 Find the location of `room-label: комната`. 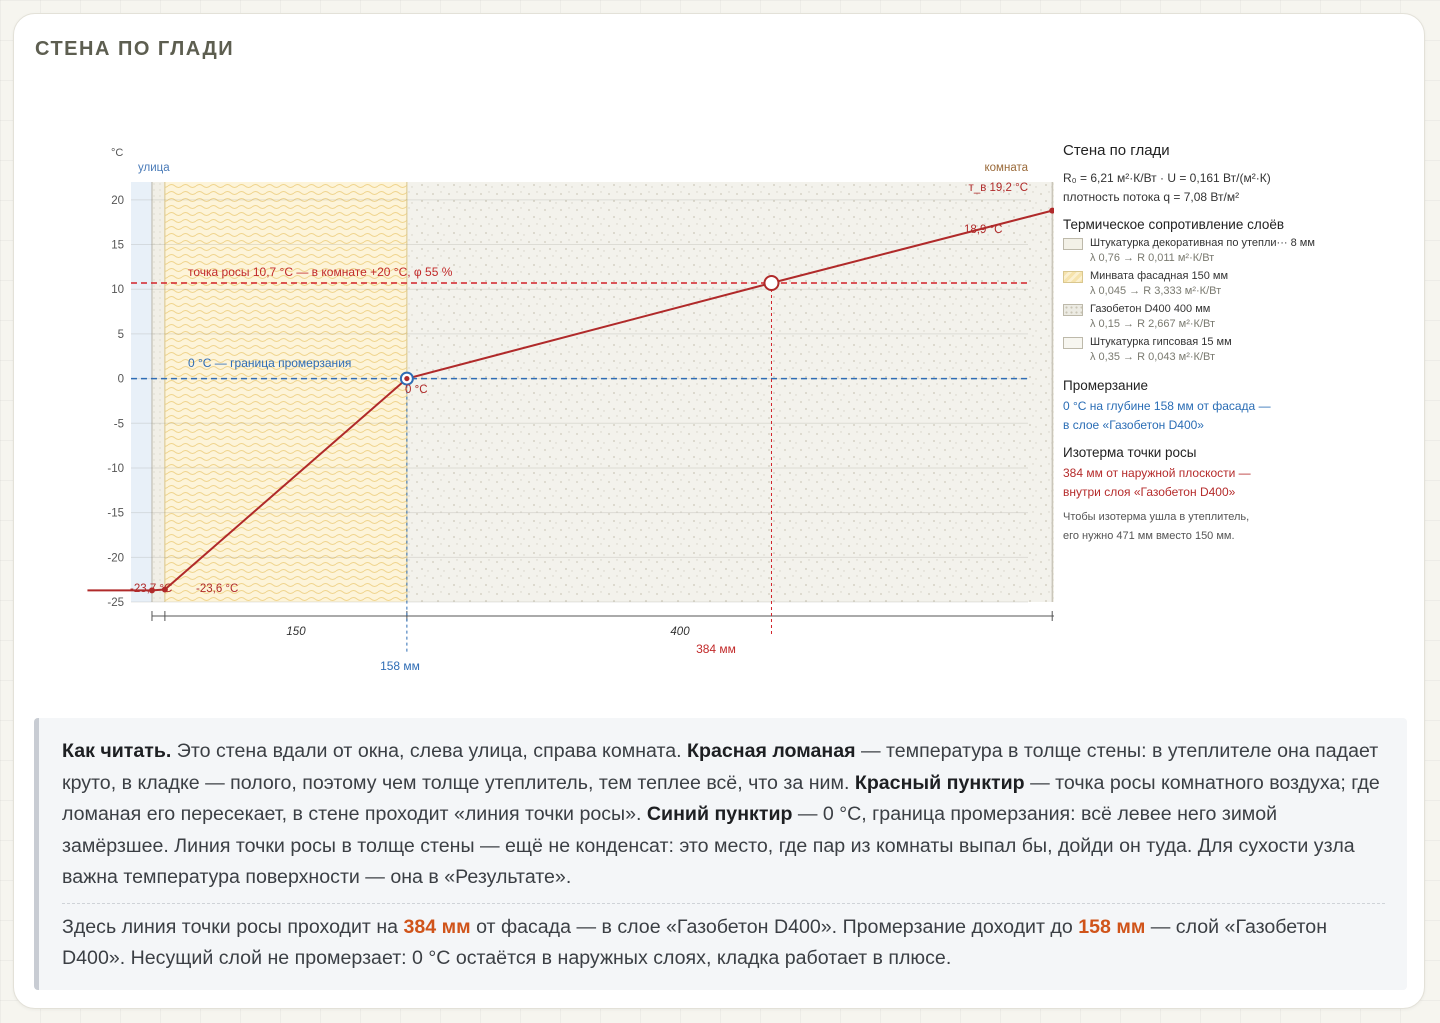

room-label: комната is located at coordinates (1007, 168).